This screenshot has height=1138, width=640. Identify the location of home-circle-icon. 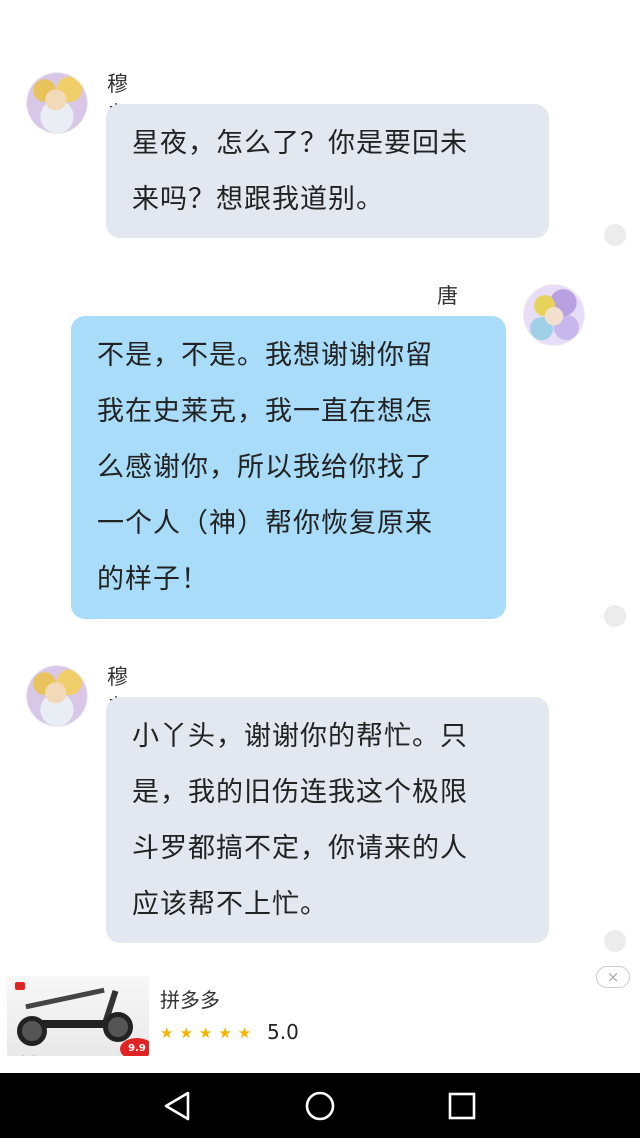
(320, 1106).